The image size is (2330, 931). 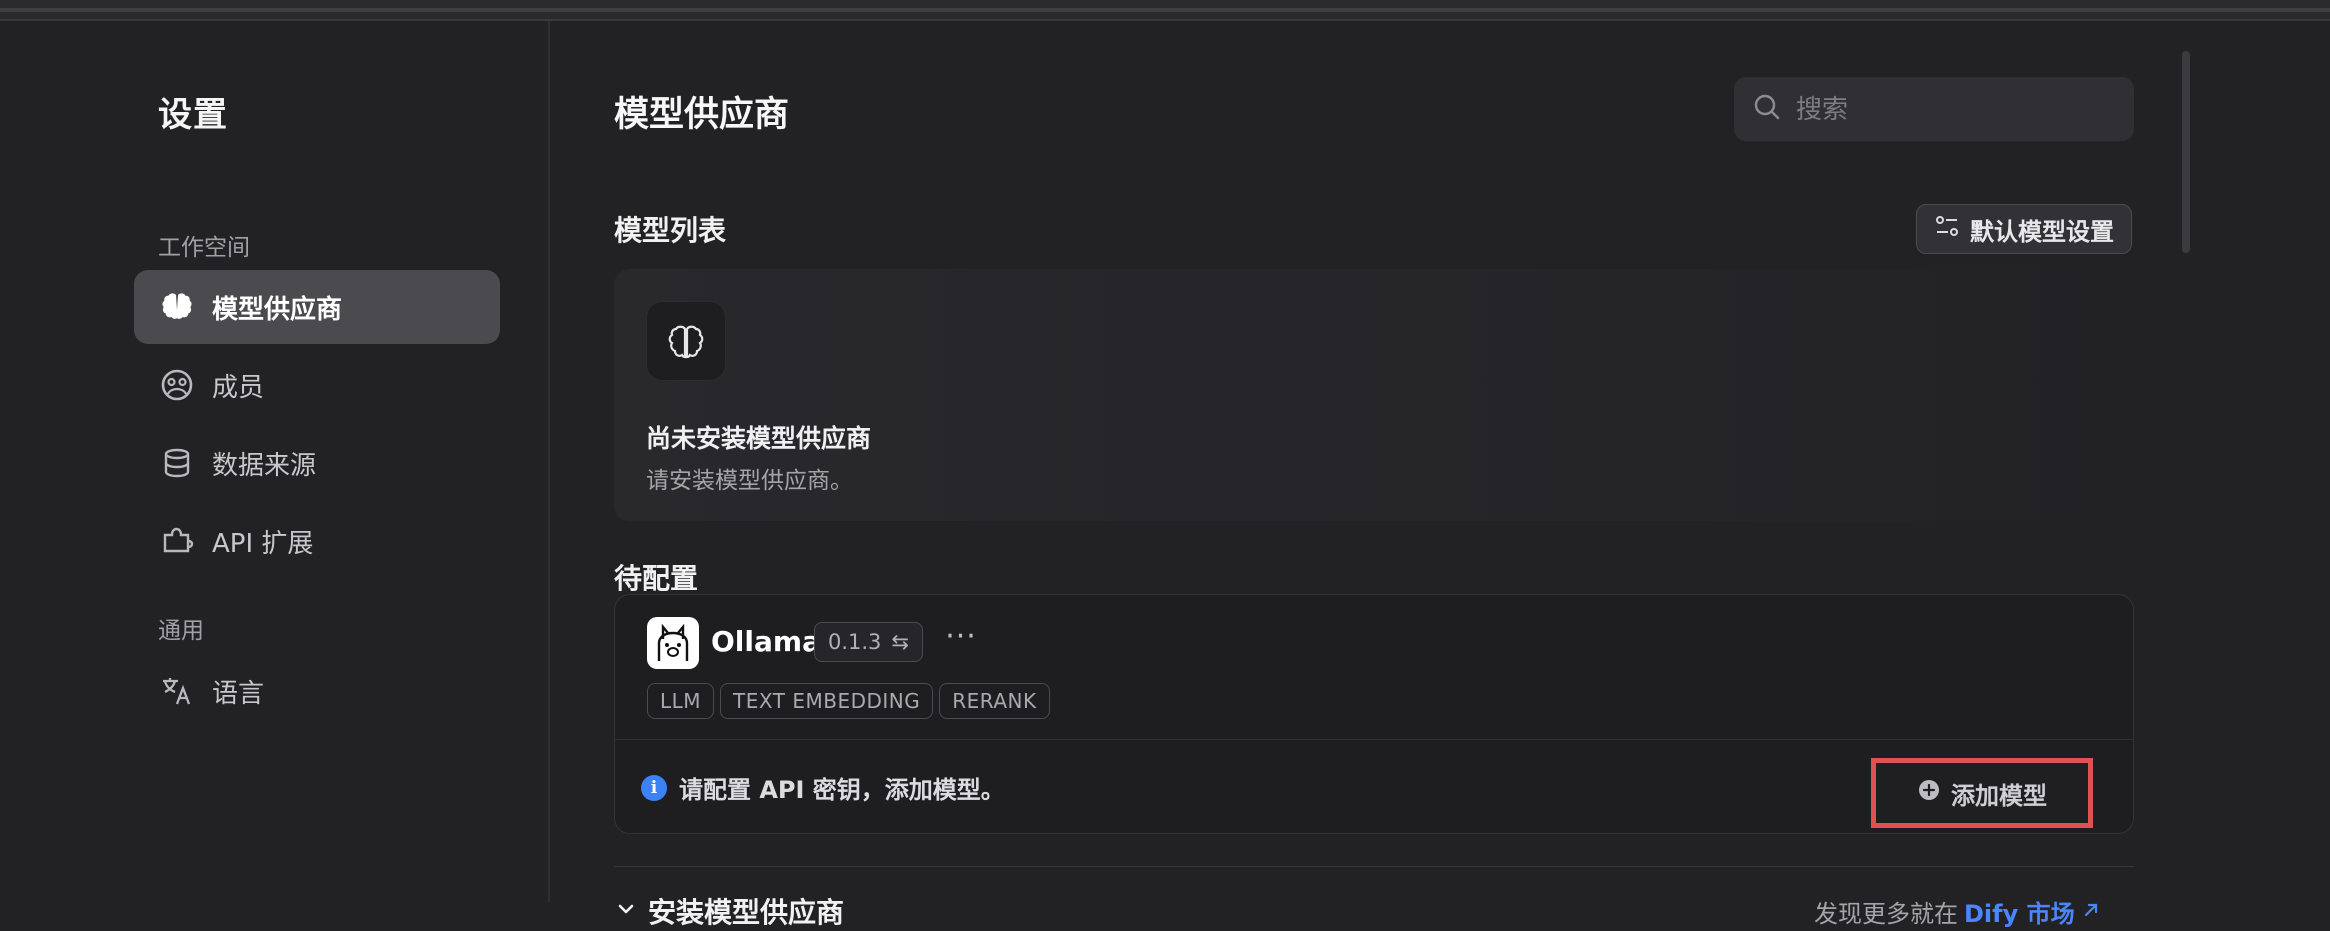 I want to click on provider-tags: LLM TEXT EMBEDDING RERANK, so click(x=848, y=701).